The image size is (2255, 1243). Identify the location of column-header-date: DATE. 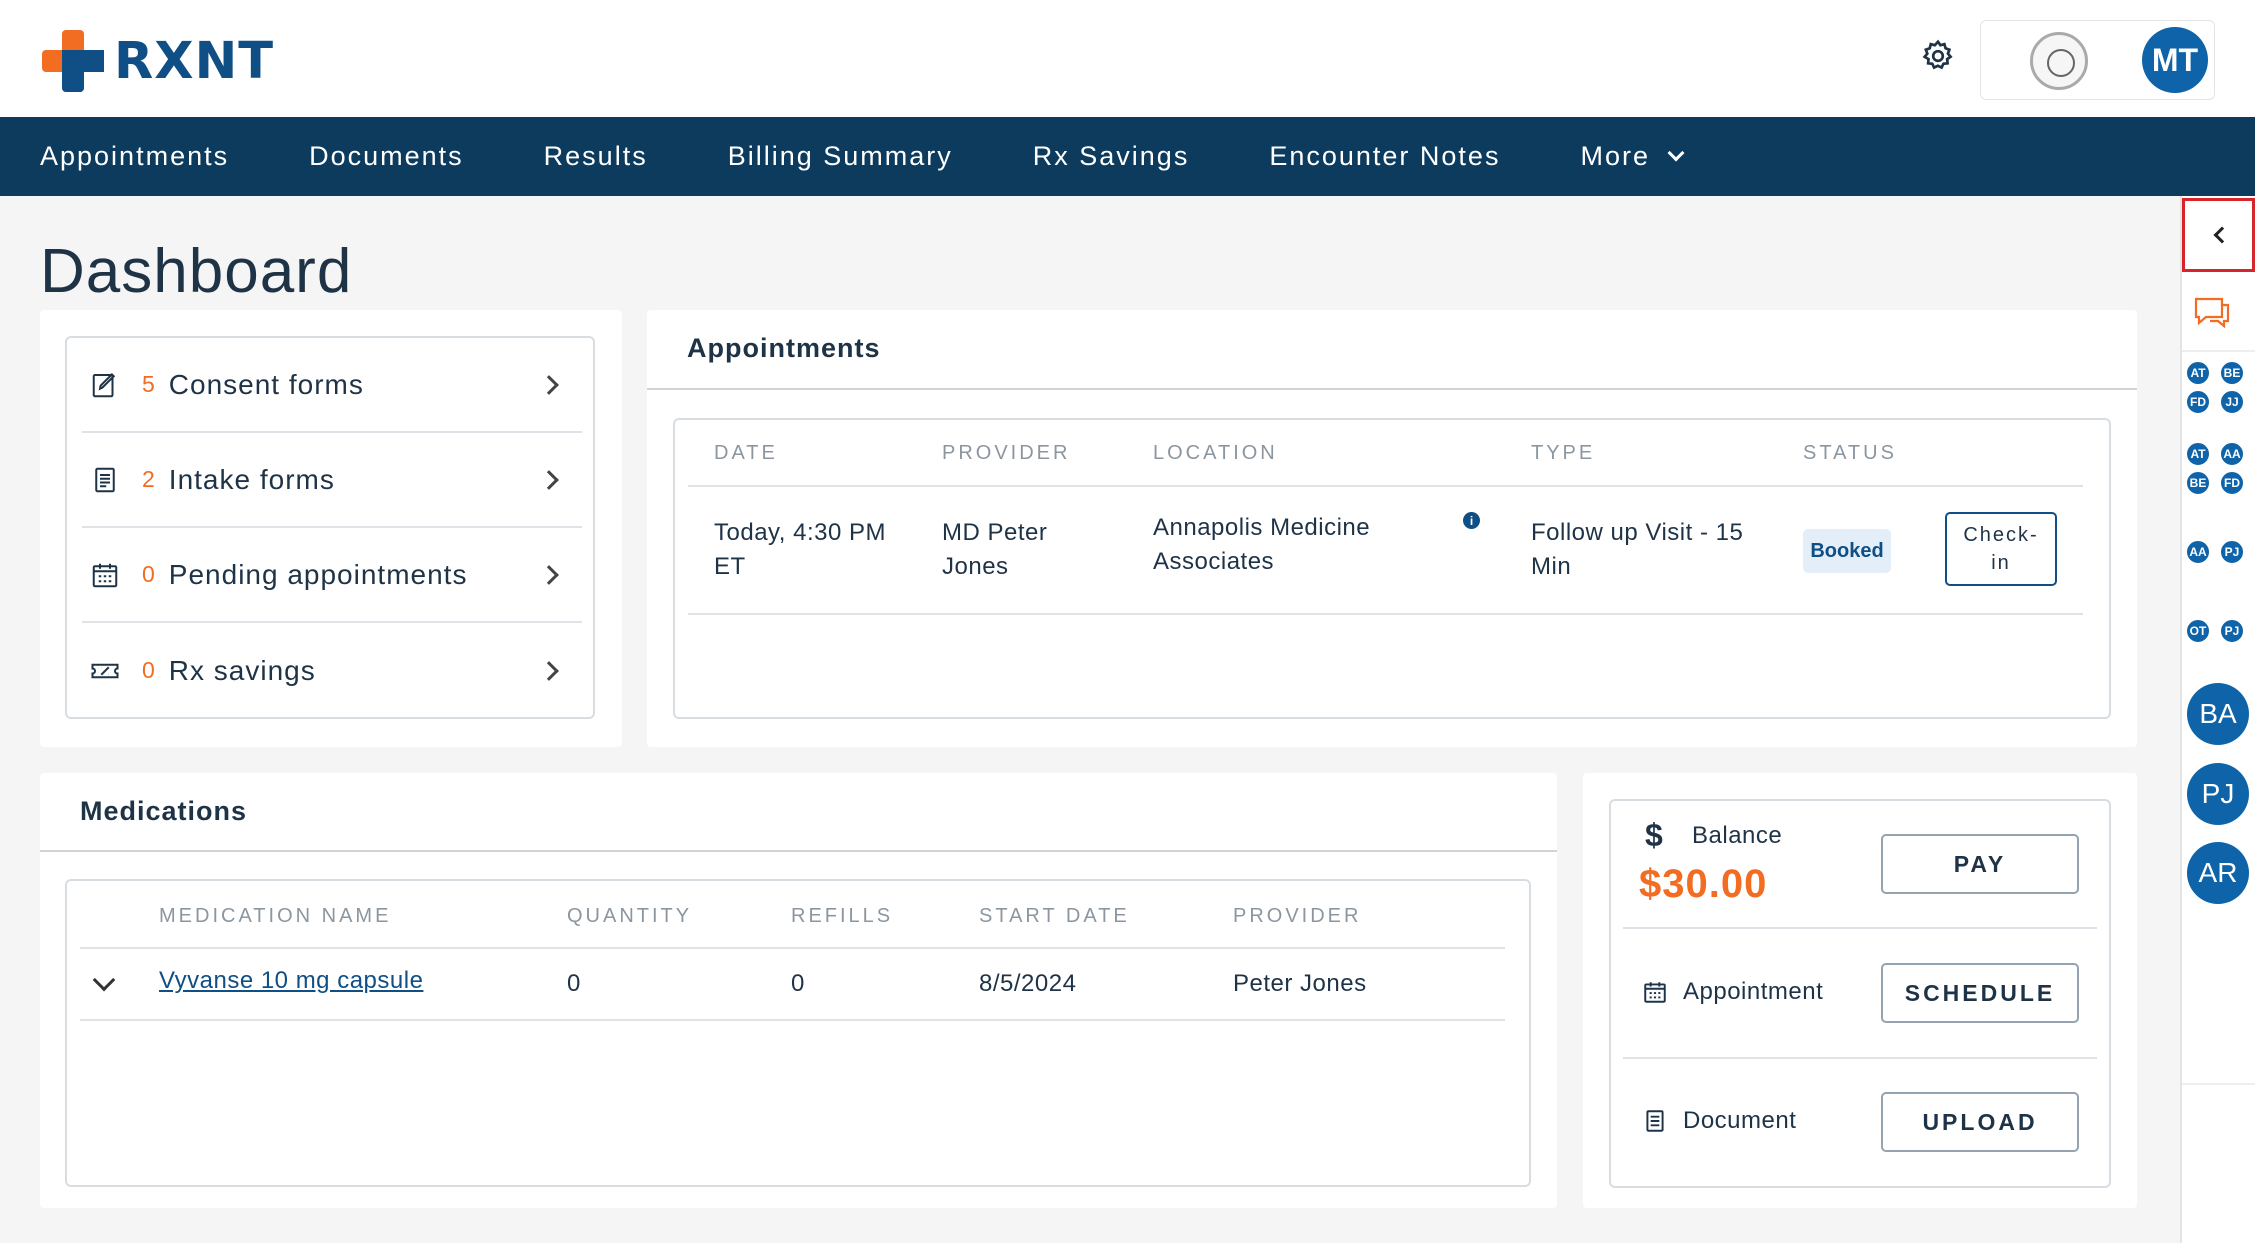
(746, 453).